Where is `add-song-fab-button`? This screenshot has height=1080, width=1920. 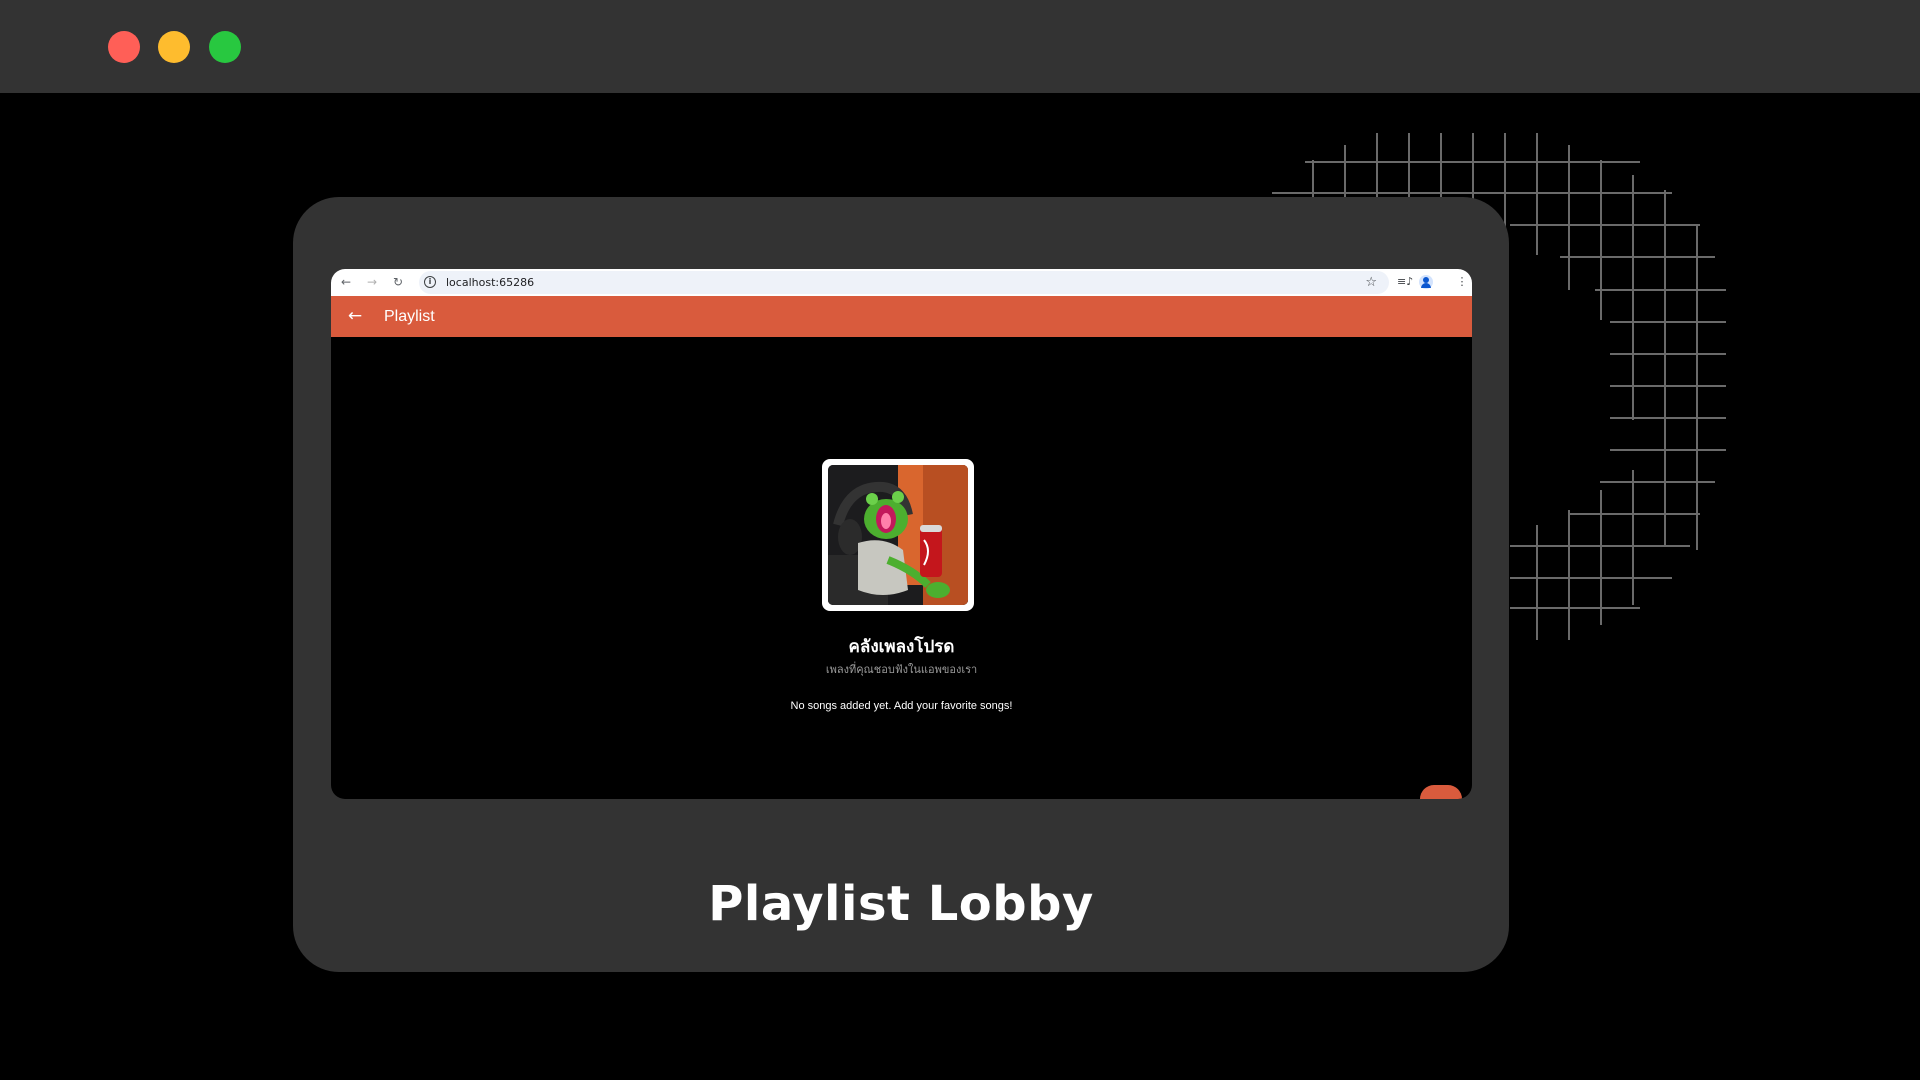
add-song-fab-button is located at coordinates (1441, 792).